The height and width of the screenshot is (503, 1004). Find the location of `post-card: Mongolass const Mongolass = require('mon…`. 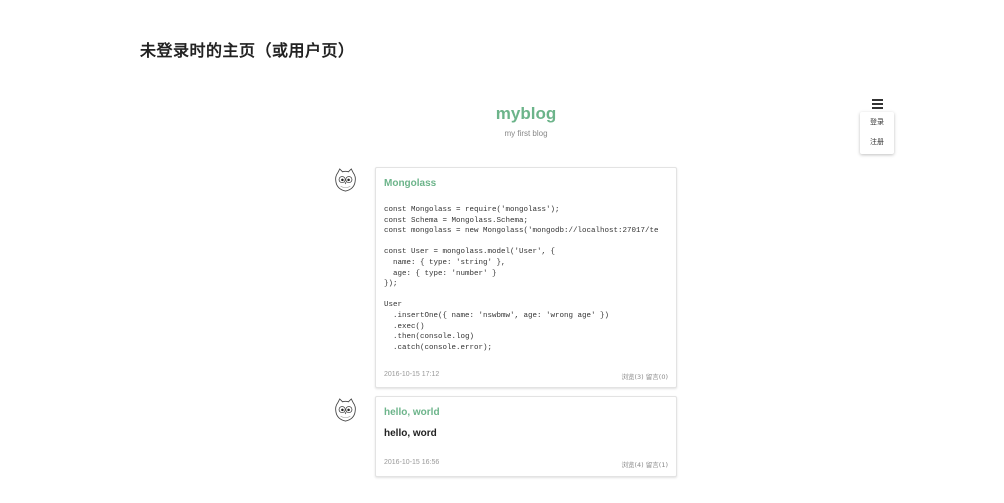

post-card: Mongolass const Mongolass = require('mon… is located at coordinates (526, 277).